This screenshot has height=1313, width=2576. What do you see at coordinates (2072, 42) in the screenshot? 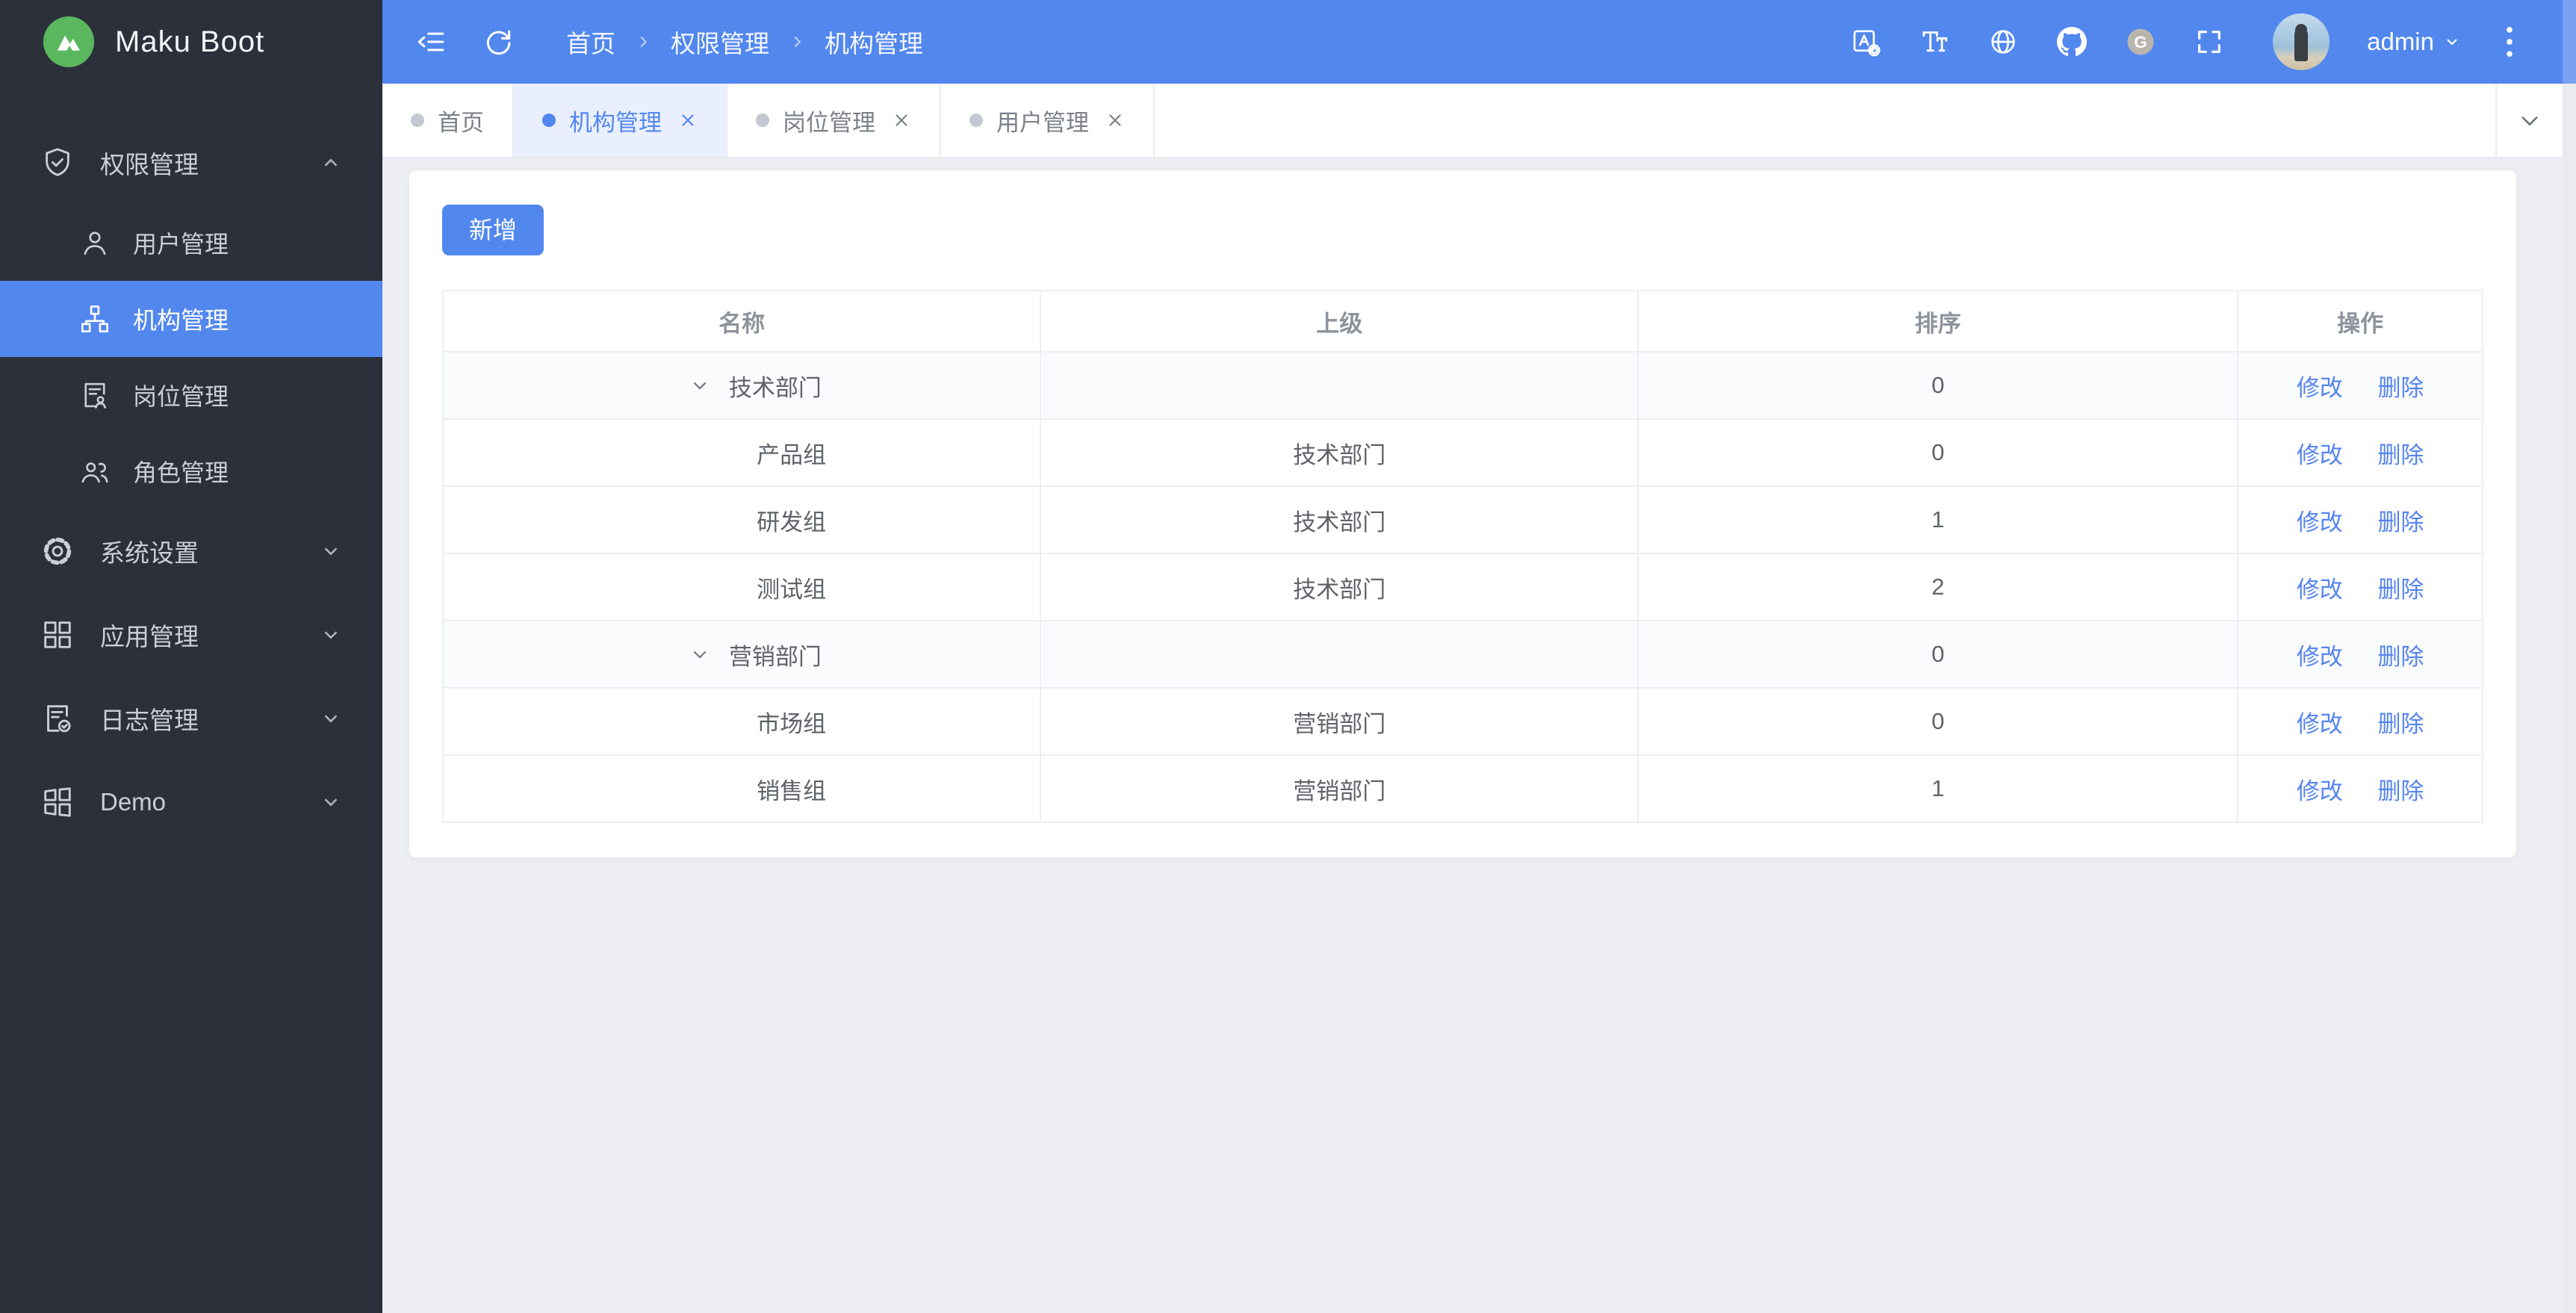
I see `github-icon` at bounding box center [2072, 42].